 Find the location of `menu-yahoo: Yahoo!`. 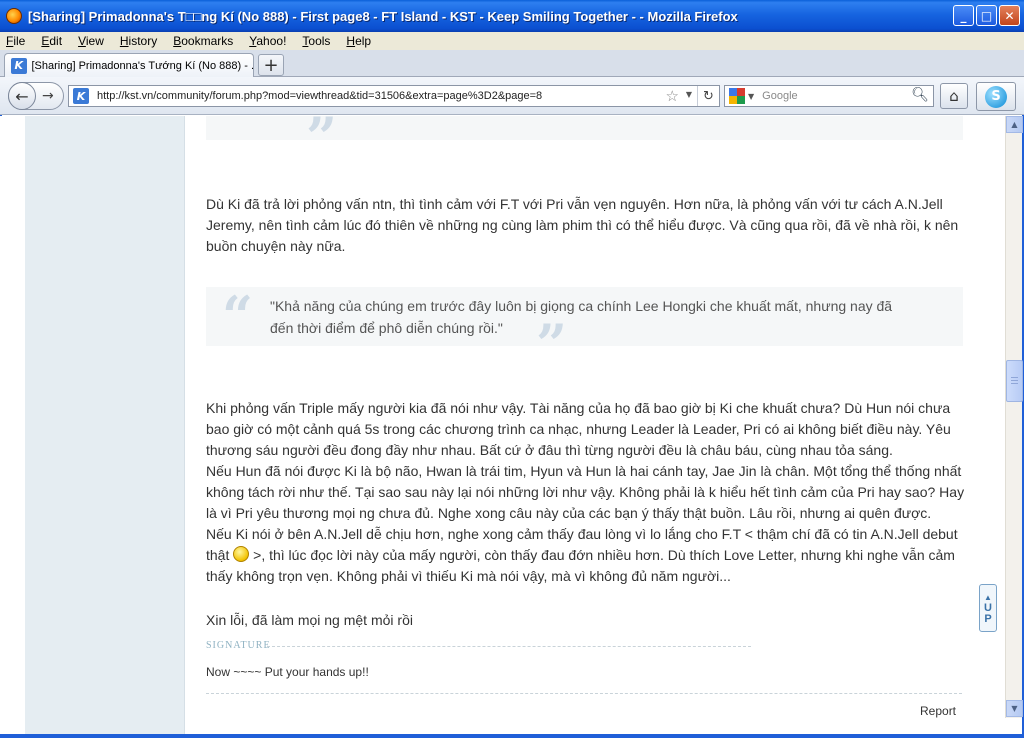

menu-yahoo: Yahoo! is located at coordinates (267, 41).